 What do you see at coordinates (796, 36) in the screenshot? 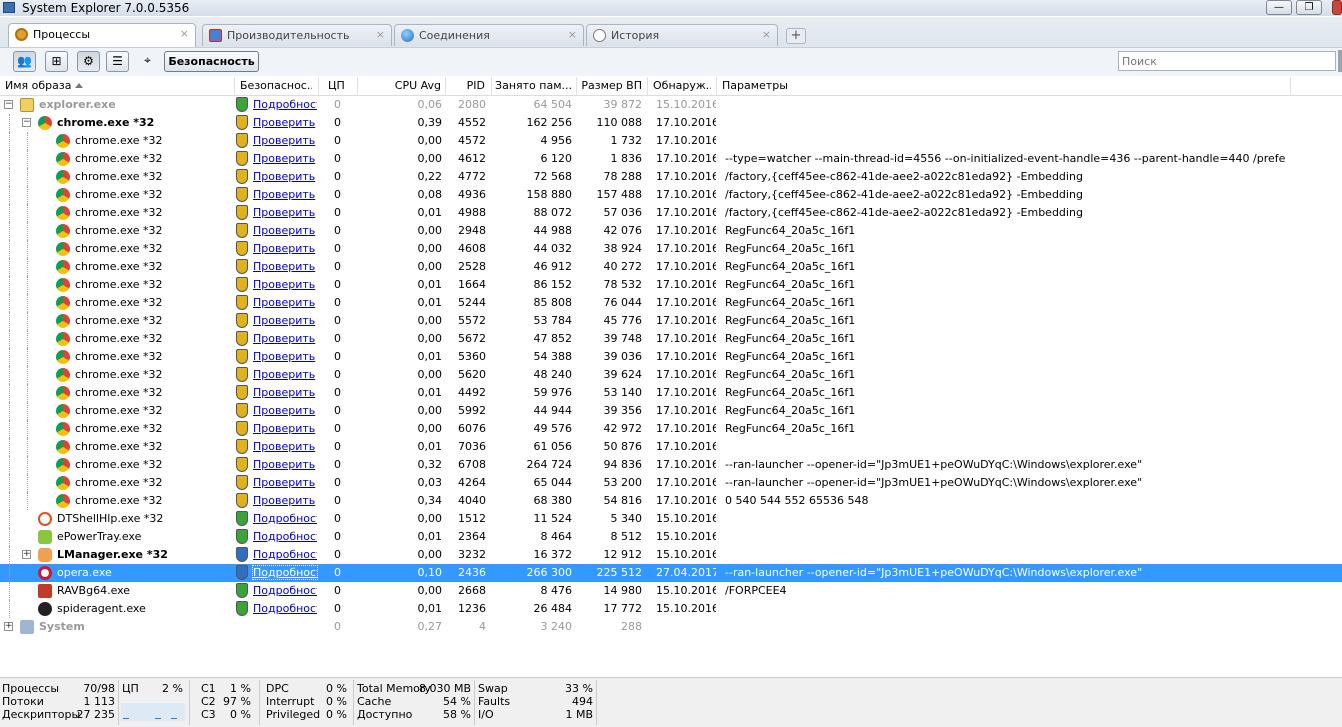
I see `add-tab-button: +` at bounding box center [796, 36].